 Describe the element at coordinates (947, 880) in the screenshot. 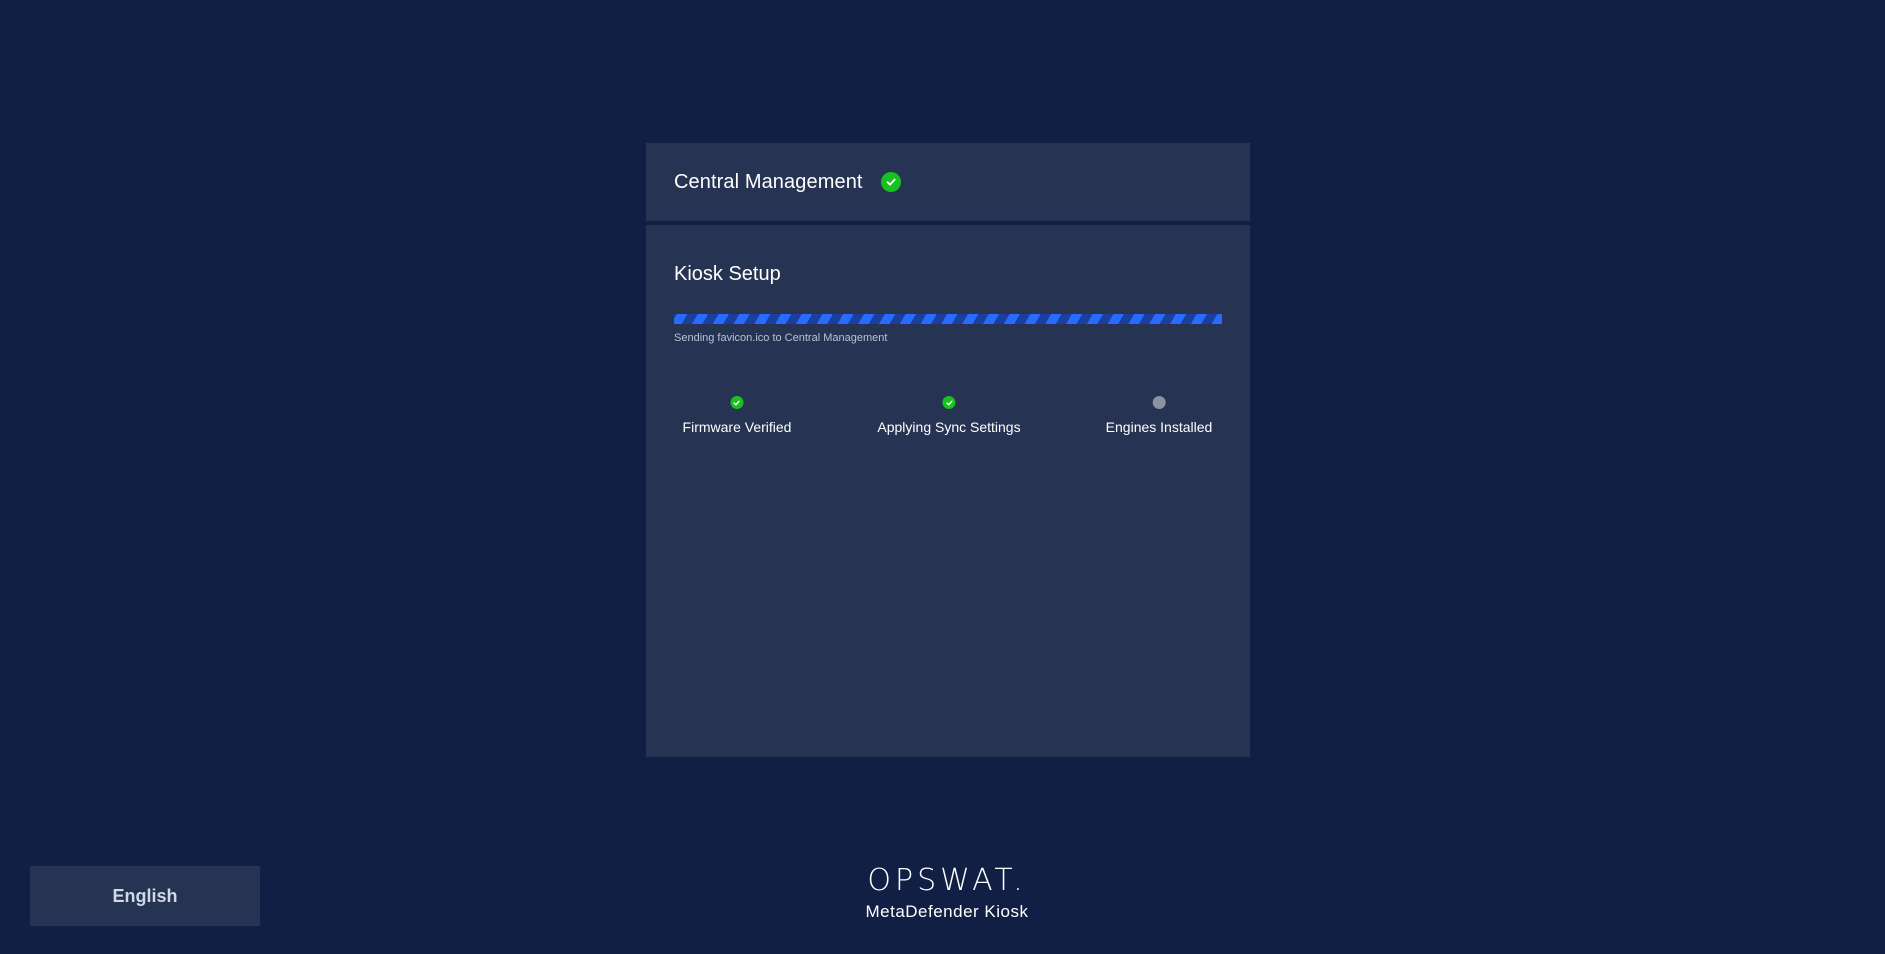

I see `opswat-logo: OPSWAT.` at that location.